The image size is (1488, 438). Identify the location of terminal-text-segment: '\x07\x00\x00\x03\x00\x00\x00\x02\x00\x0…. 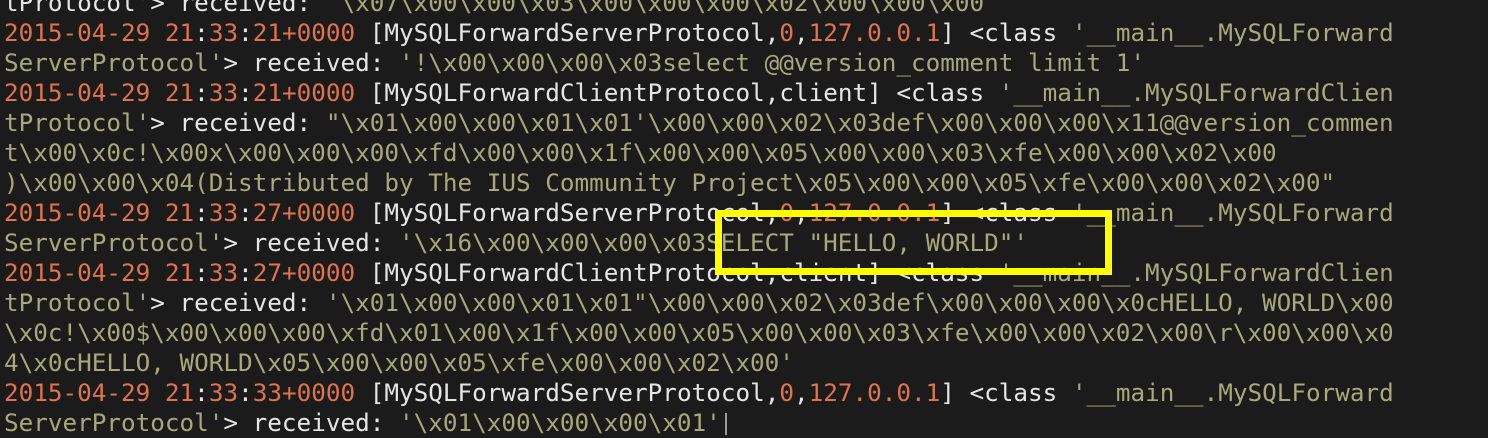
(662, 8).